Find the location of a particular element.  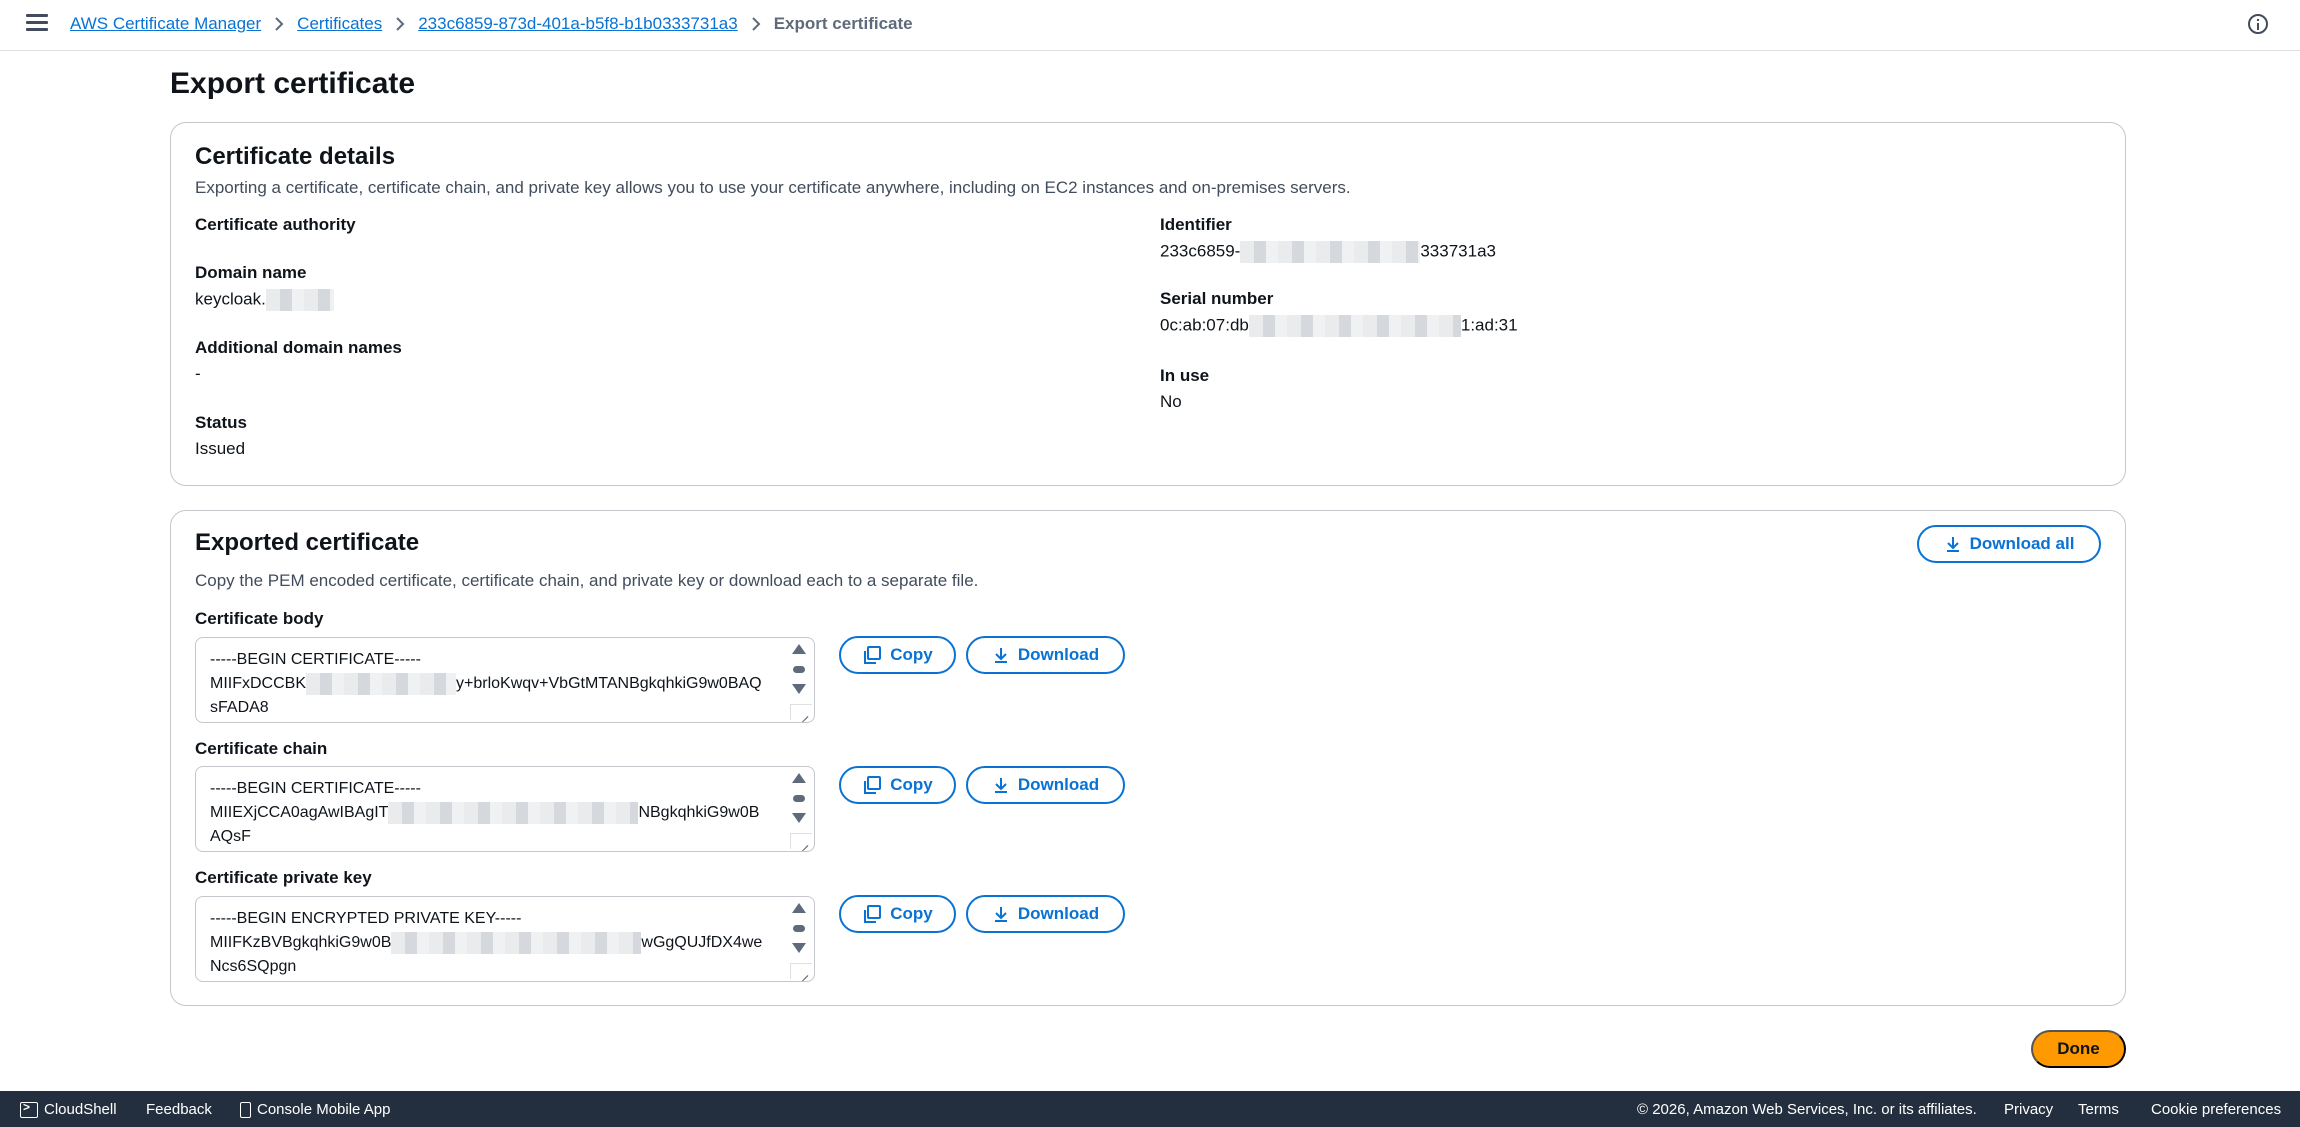

copy-certificate-body-button: Copy is located at coordinates (897, 655).